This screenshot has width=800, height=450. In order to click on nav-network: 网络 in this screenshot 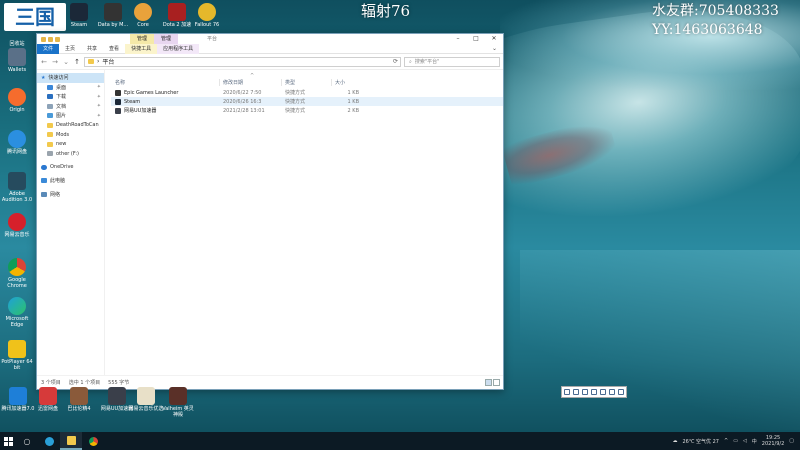, I will do `click(70, 195)`.